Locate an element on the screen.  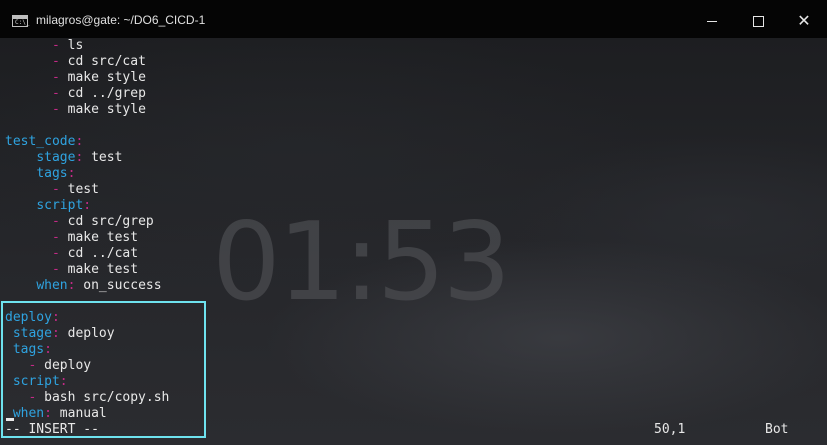
editor-line: - cd src/grep is located at coordinates (87, 222).